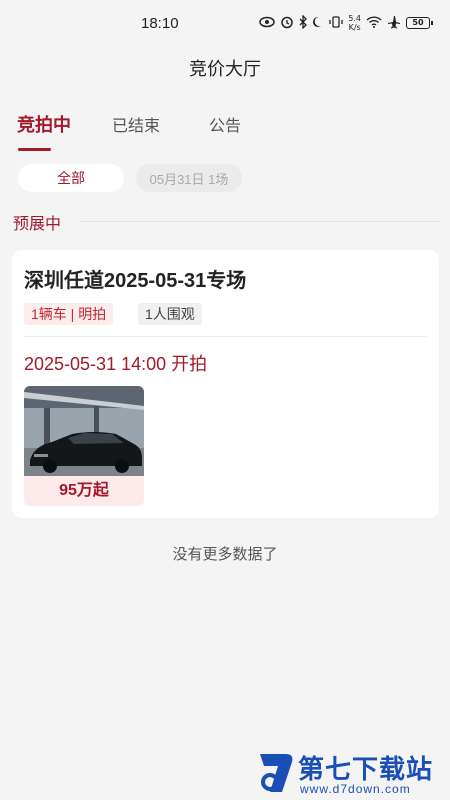  What do you see at coordinates (287, 23) in the screenshot?
I see `alarm-icon` at bounding box center [287, 23].